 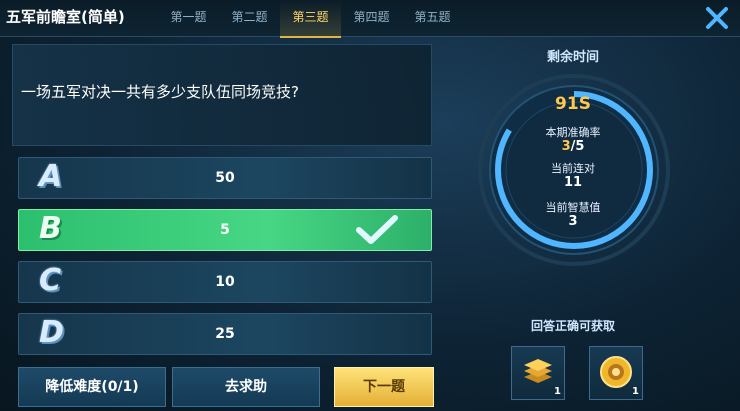 I want to click on option-a: A 50, so click(x=225, y=178).